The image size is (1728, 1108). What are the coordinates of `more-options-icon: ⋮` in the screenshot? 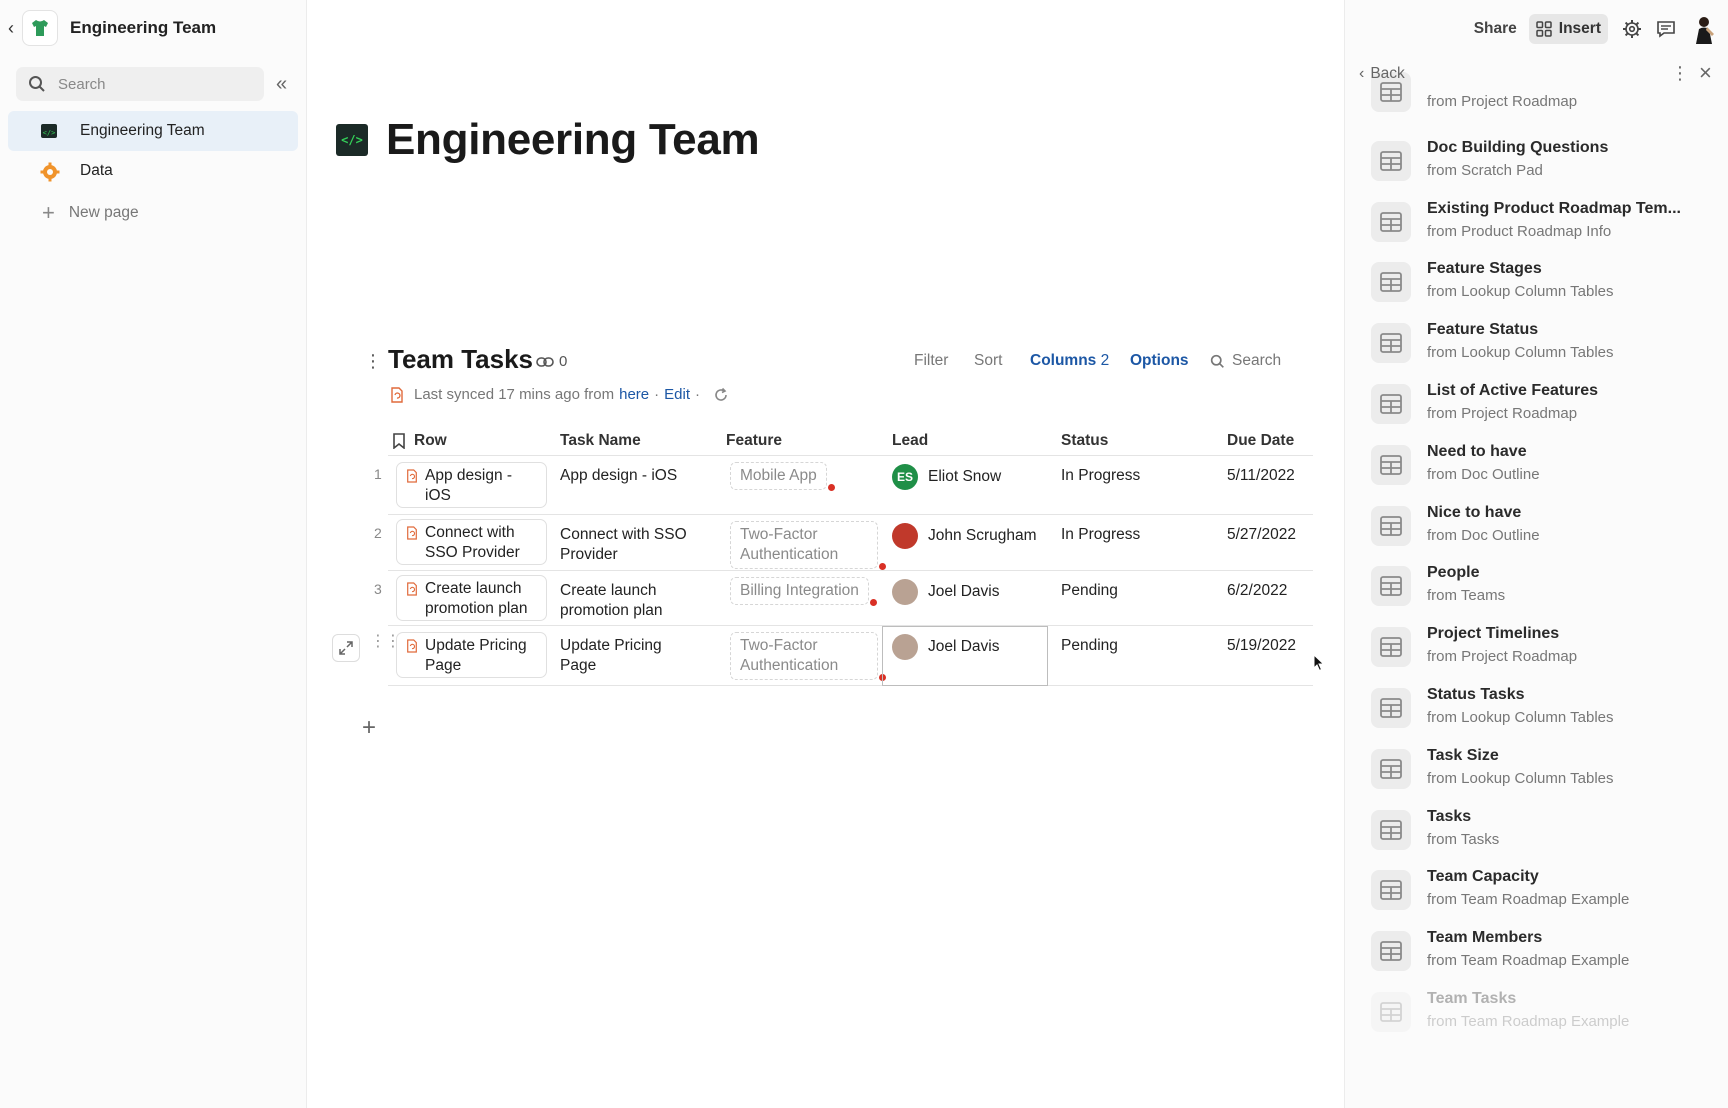 It's located at (1680, 73).